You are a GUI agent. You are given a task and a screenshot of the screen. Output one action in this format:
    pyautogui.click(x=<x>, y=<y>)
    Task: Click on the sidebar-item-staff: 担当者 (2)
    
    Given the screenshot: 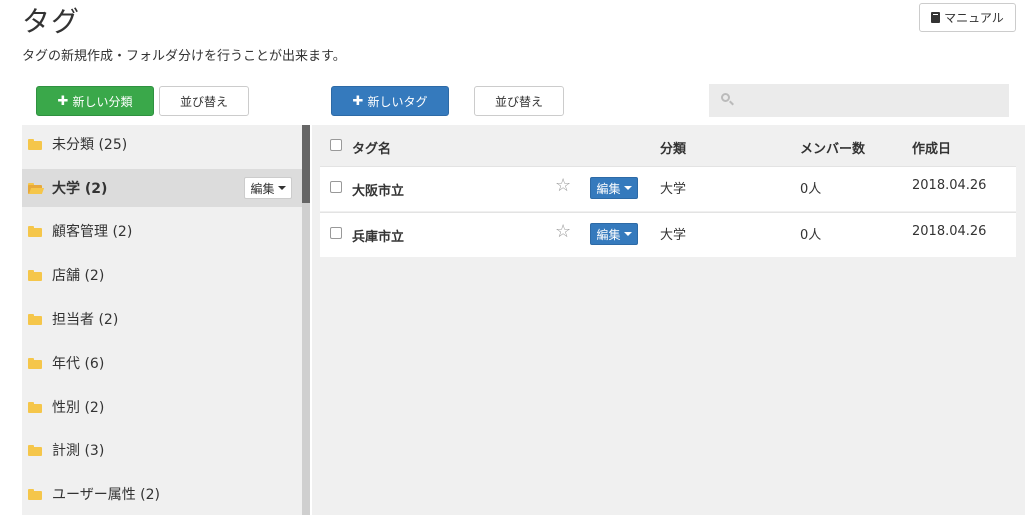 What is the action you would take?
    pyautogui.click(x=162, y=319)
    